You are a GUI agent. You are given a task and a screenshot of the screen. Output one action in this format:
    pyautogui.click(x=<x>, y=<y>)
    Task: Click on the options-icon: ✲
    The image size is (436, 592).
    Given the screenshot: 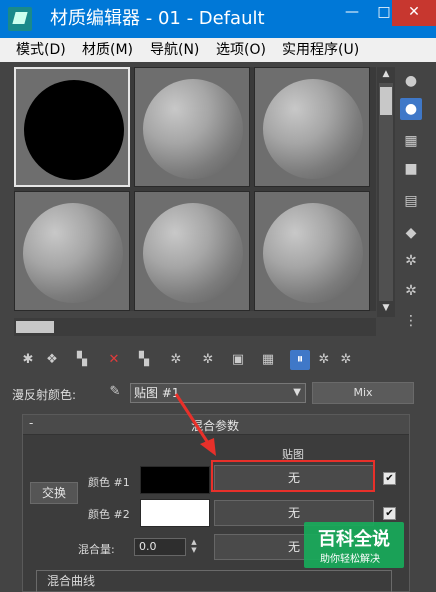 What is the action you would take?
    pyautogui.click(x=411, y=261)
    